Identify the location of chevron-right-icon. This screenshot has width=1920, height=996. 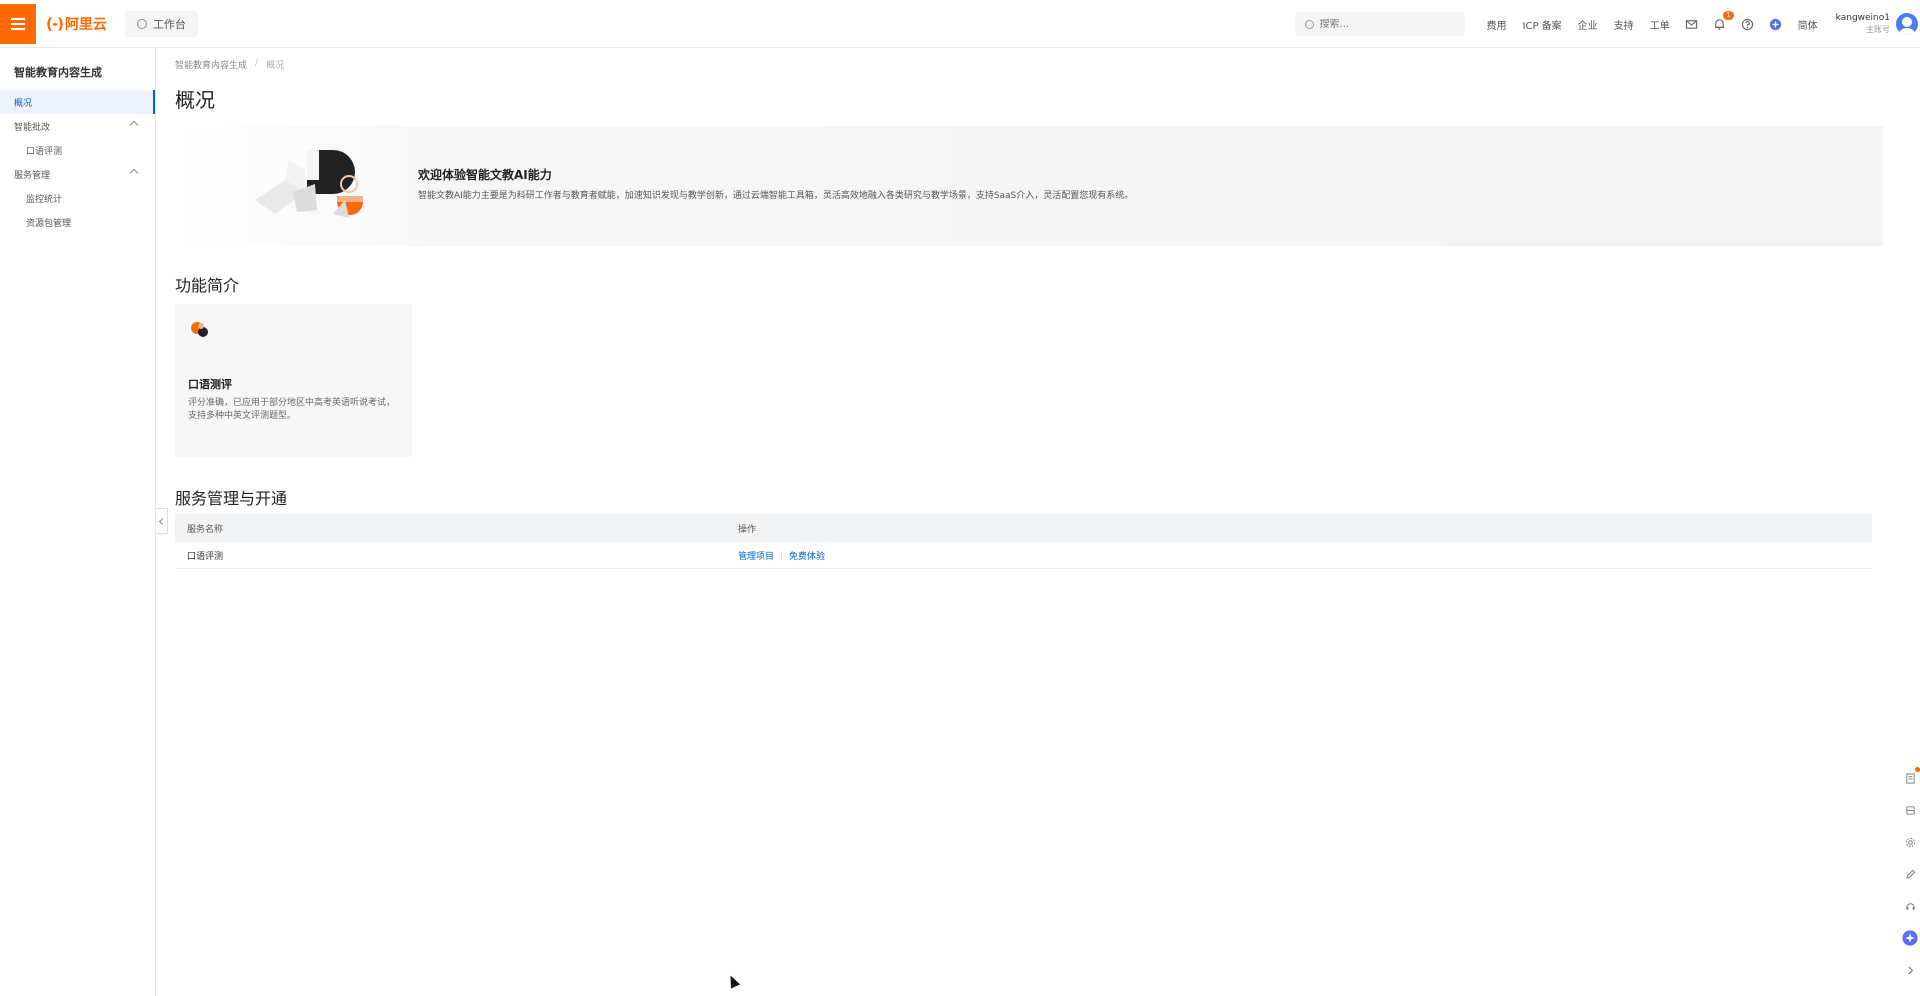
(1910, 970).